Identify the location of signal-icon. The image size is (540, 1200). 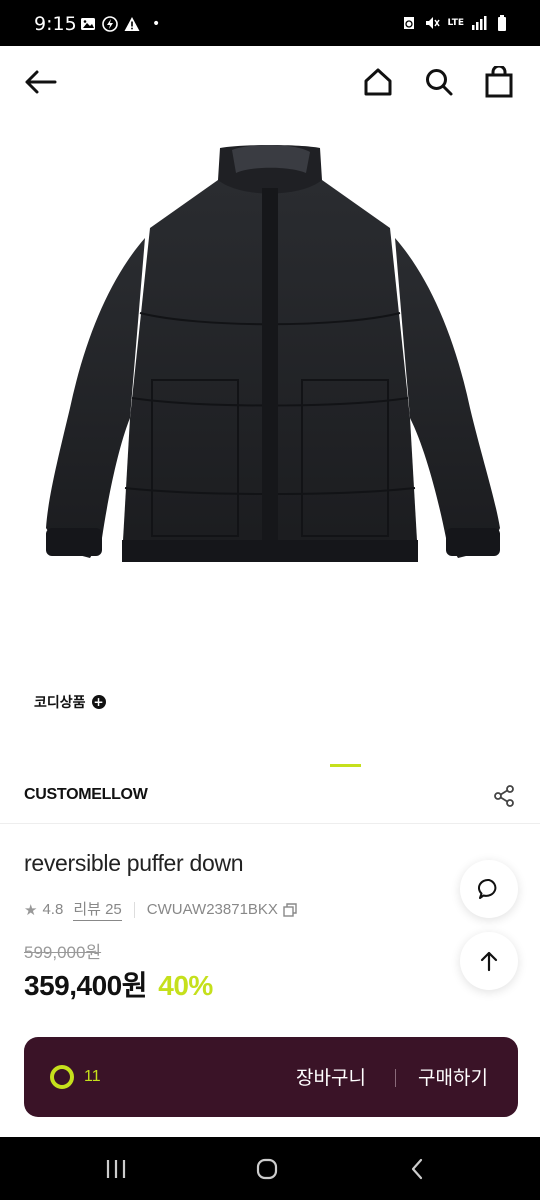
(479, 23).